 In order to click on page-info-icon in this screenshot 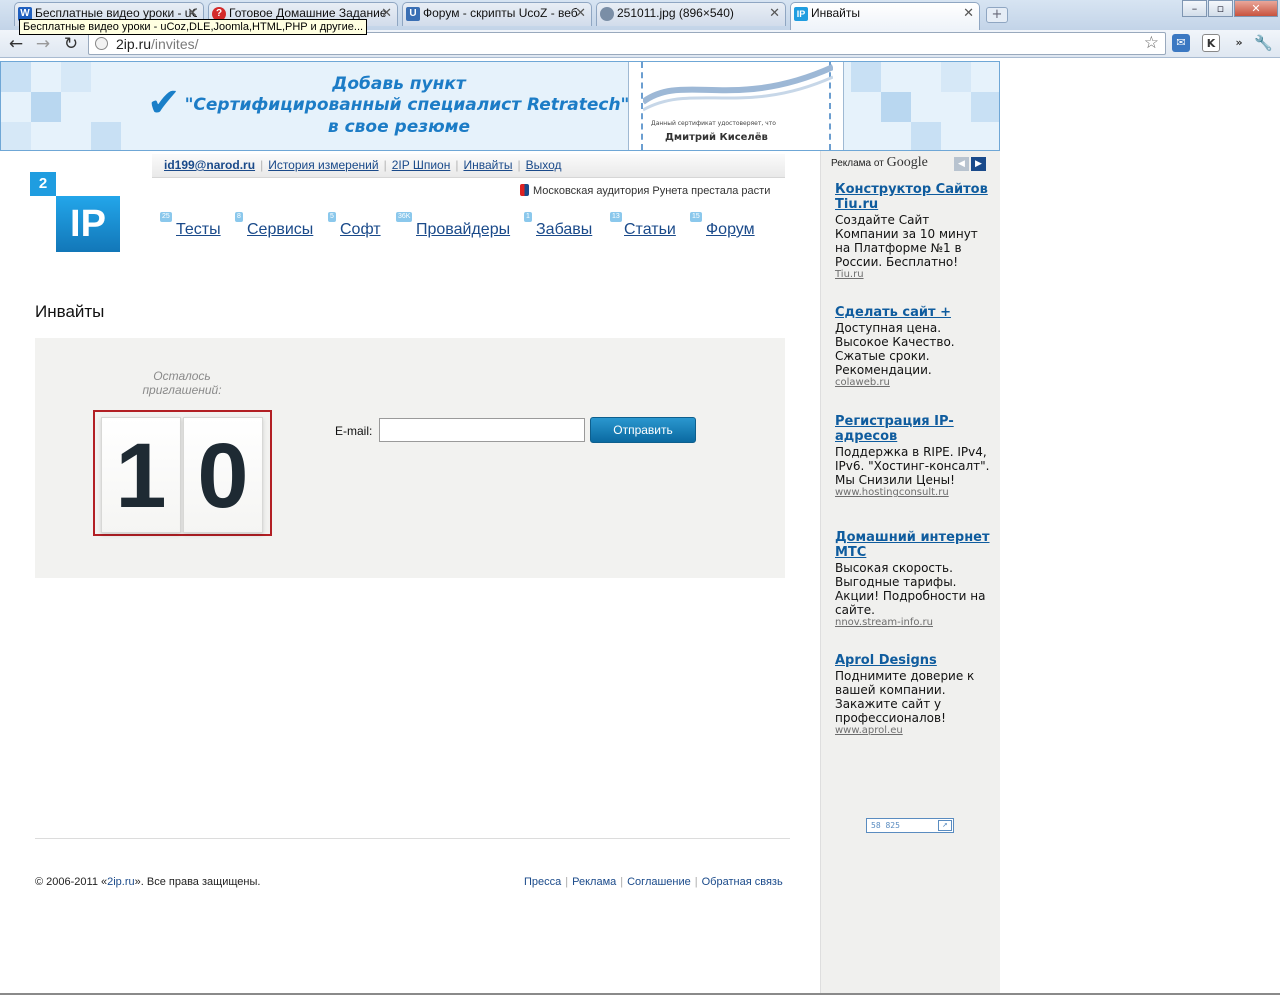, I will do `click(101, 43)`.